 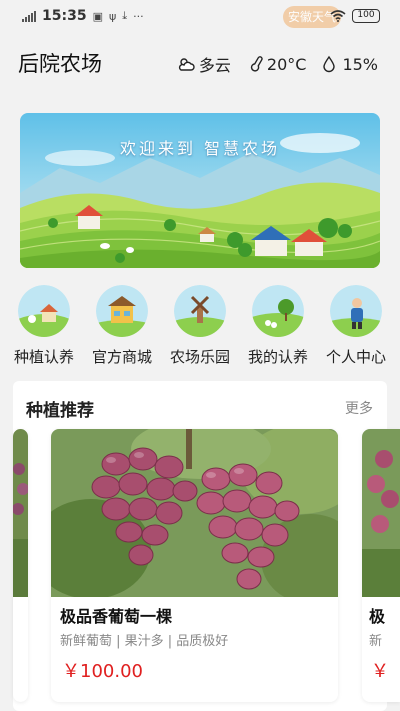 What do you see at coordinates (199, 357) in the screenshot?
I see `menu-label: 农场乐园` at bounding box center [199, 357].